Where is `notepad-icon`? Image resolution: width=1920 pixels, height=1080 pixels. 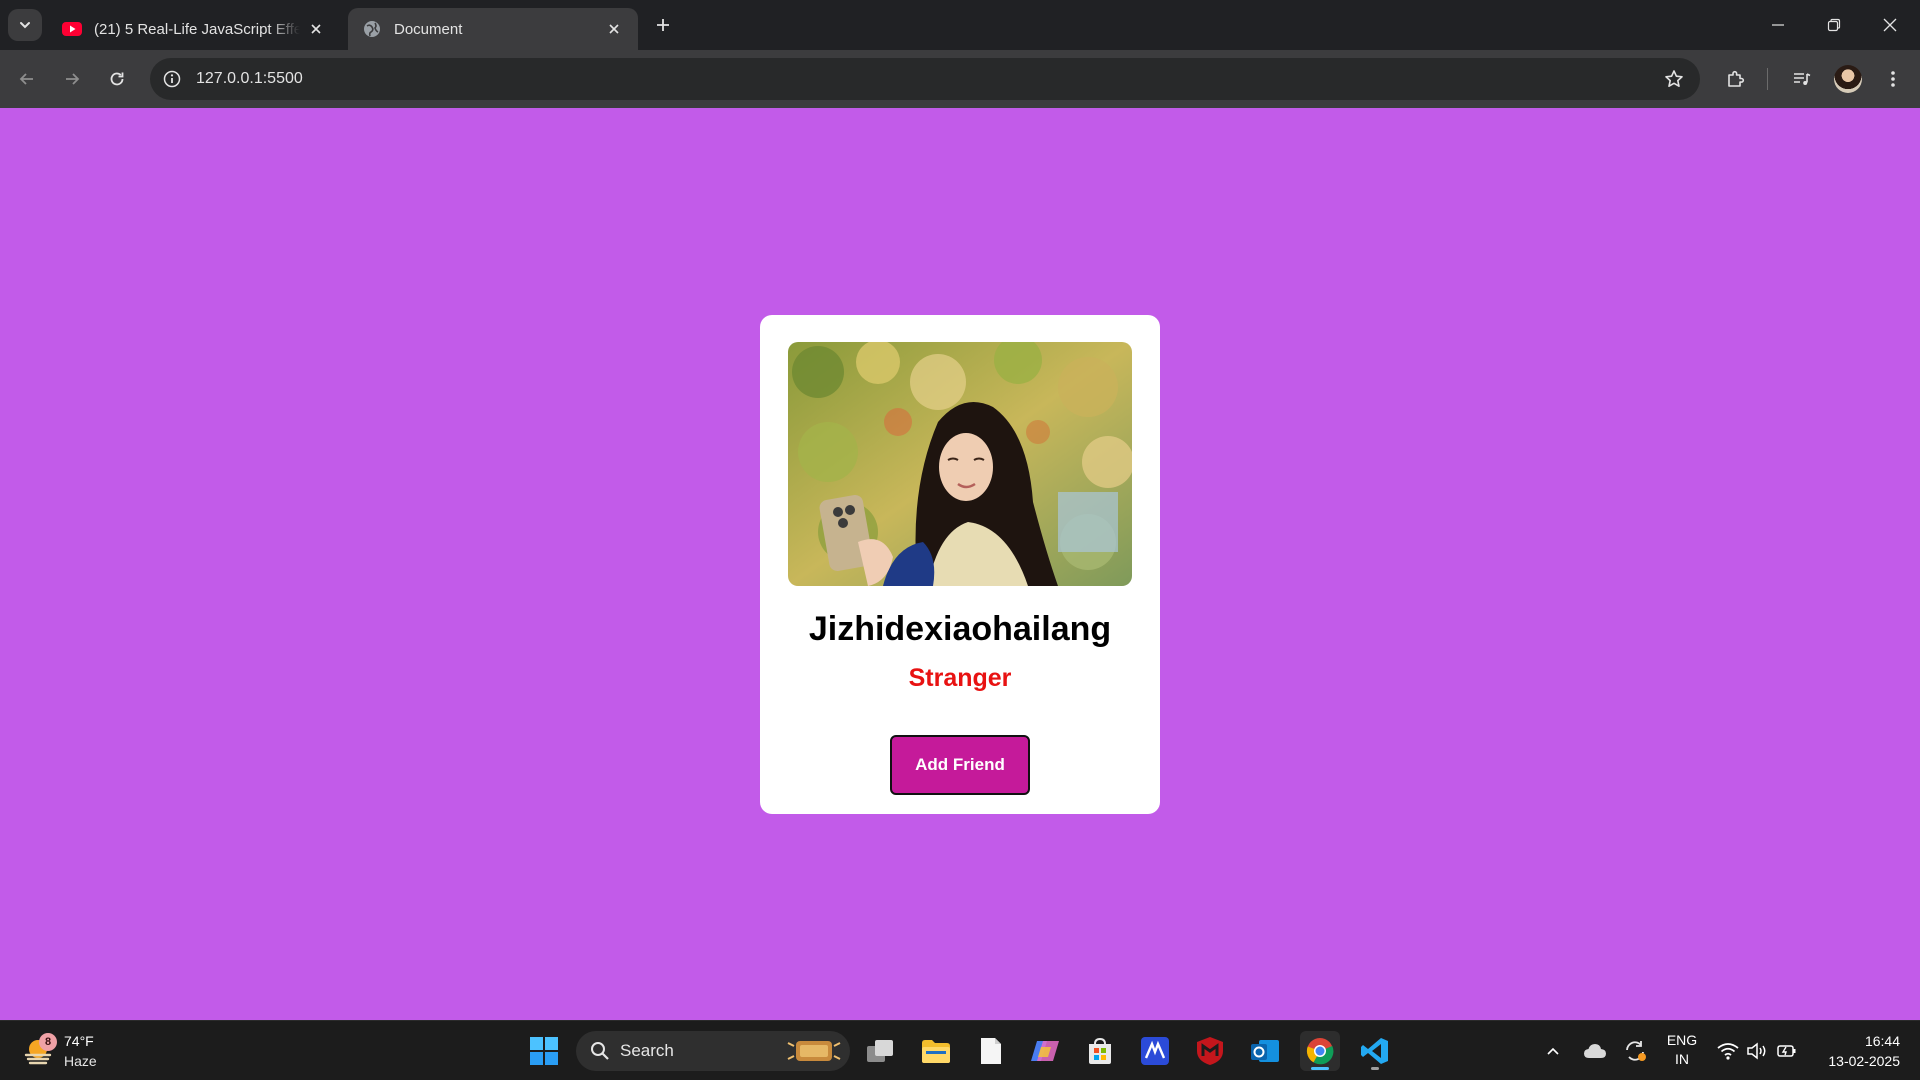
notepad-icon is located at coordinates (991, 1051).